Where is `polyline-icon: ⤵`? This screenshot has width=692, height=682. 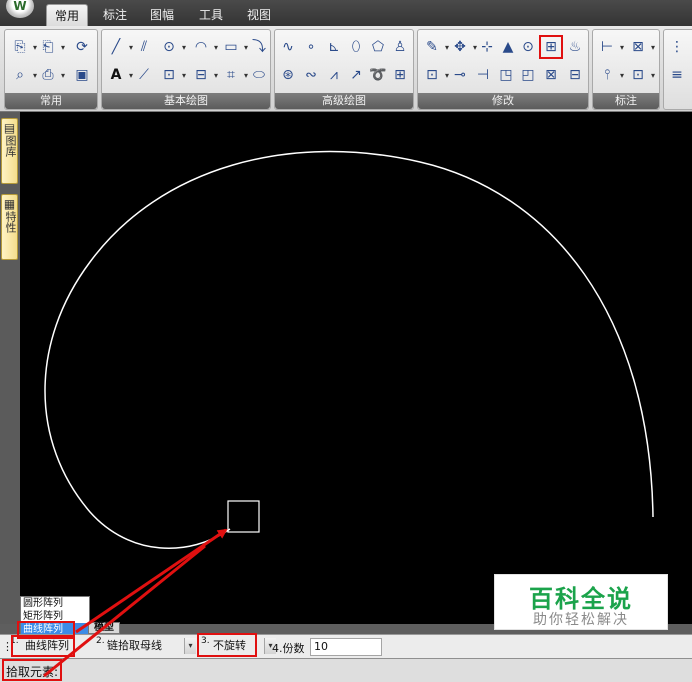
polyline-icon: ⤵ is located at coordinates (259, 47).